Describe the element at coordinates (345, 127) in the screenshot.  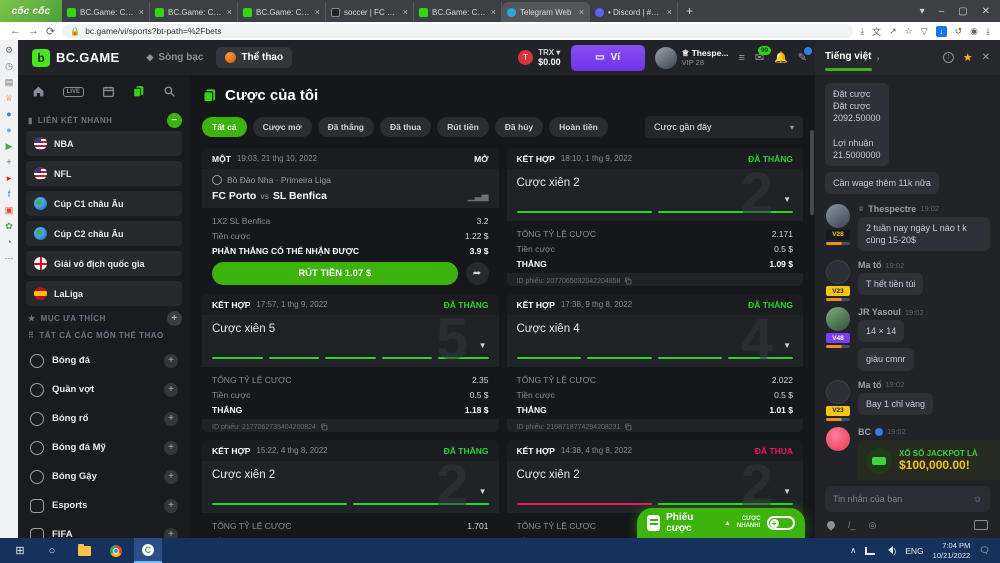
I see `filter-đã-thắng: Đã thắng` at that location.